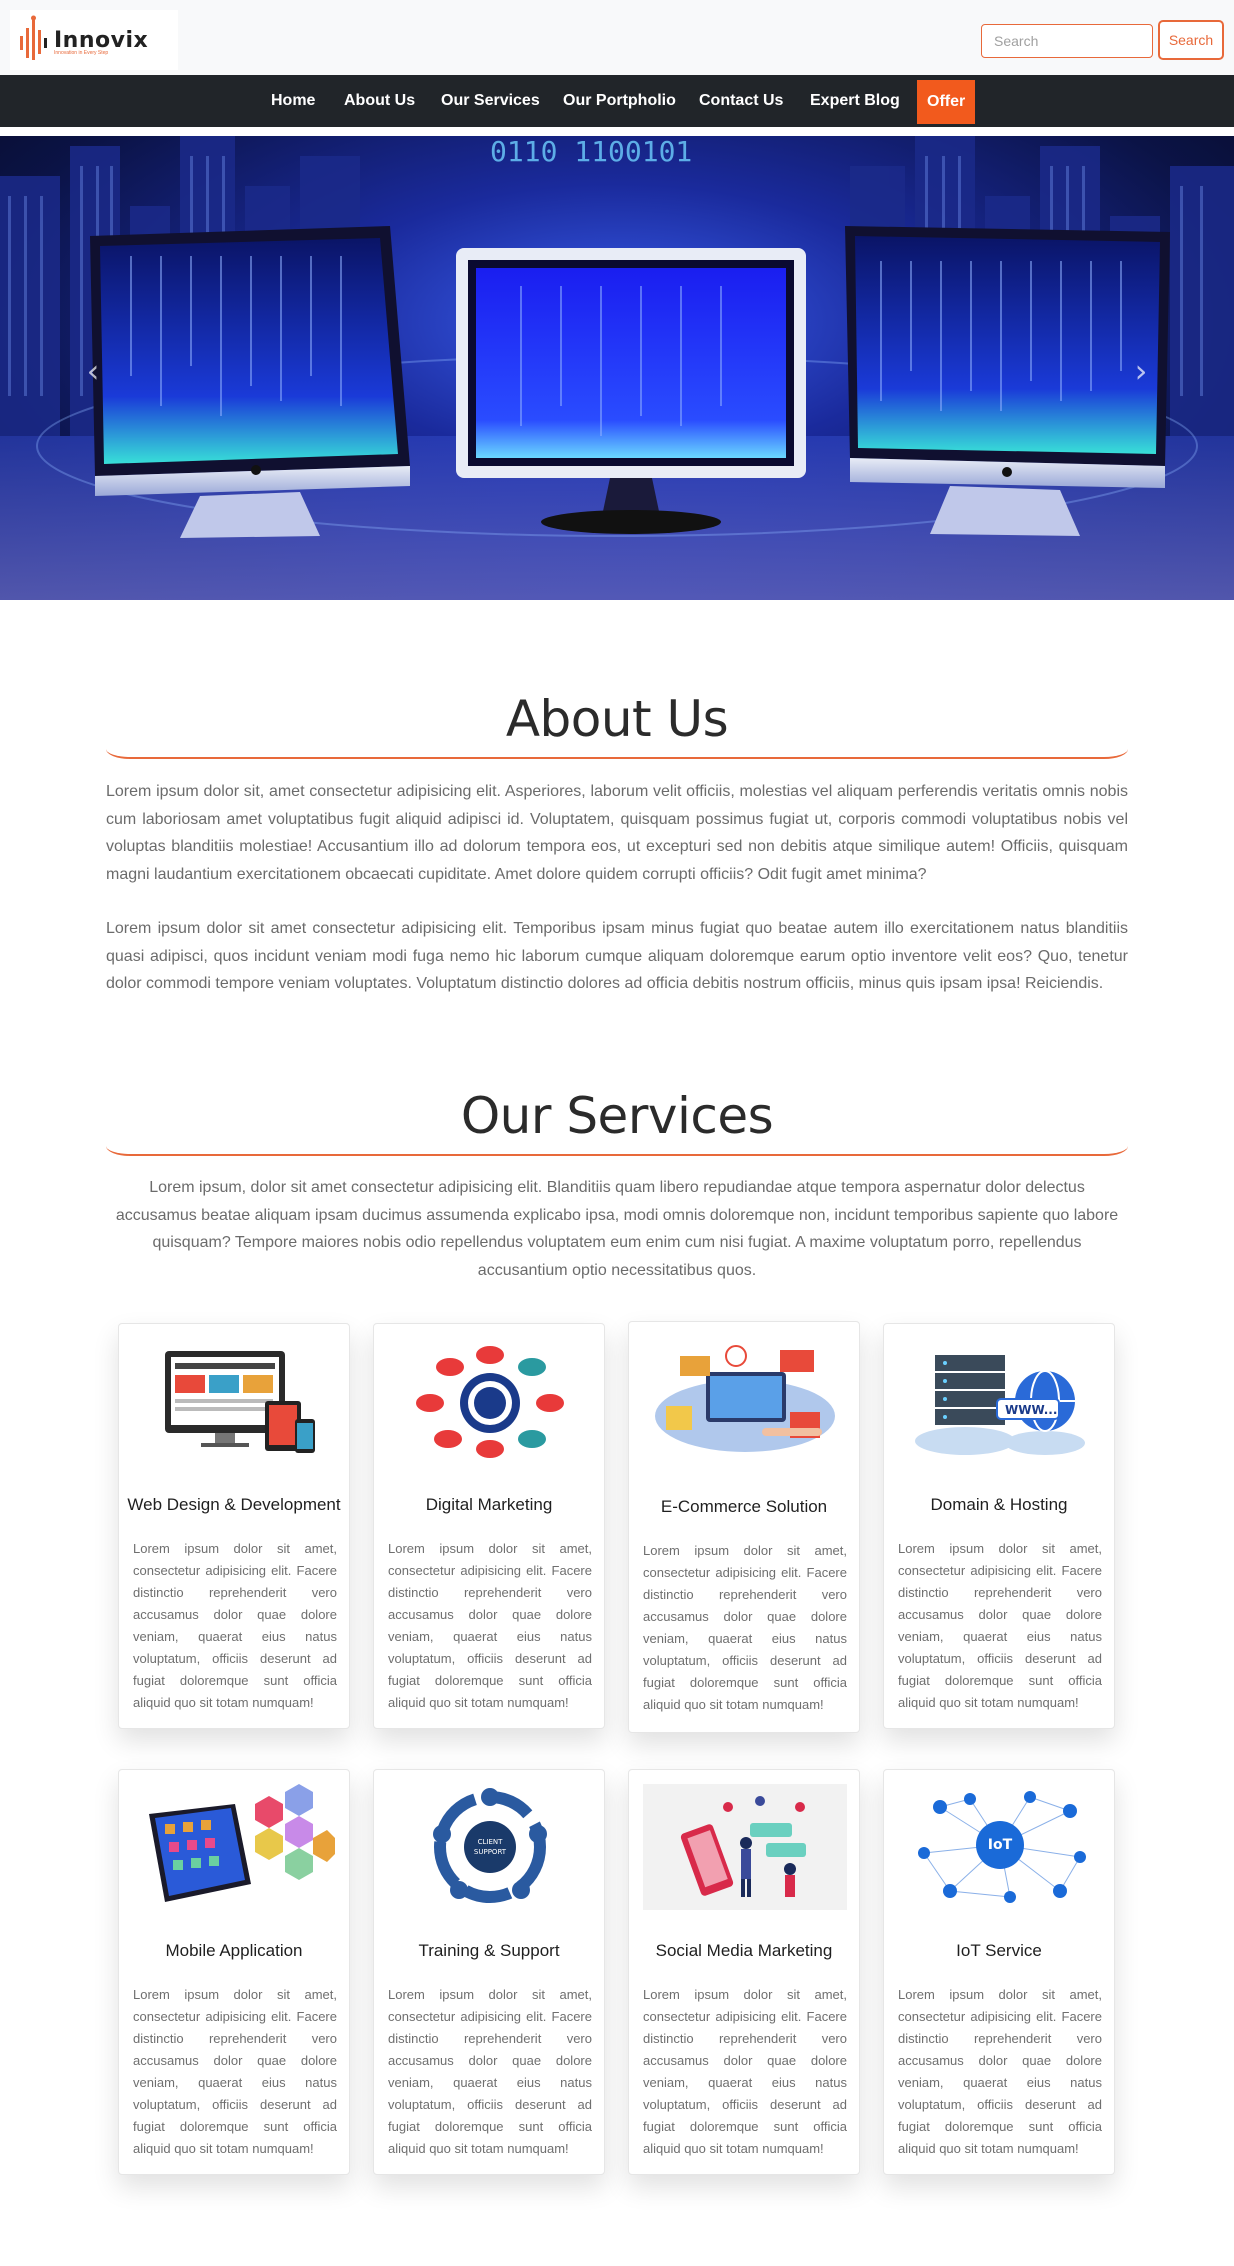 This screenshot has width=1234, height=2266. I want to click on logo-mark-icon, so click(33, 37).